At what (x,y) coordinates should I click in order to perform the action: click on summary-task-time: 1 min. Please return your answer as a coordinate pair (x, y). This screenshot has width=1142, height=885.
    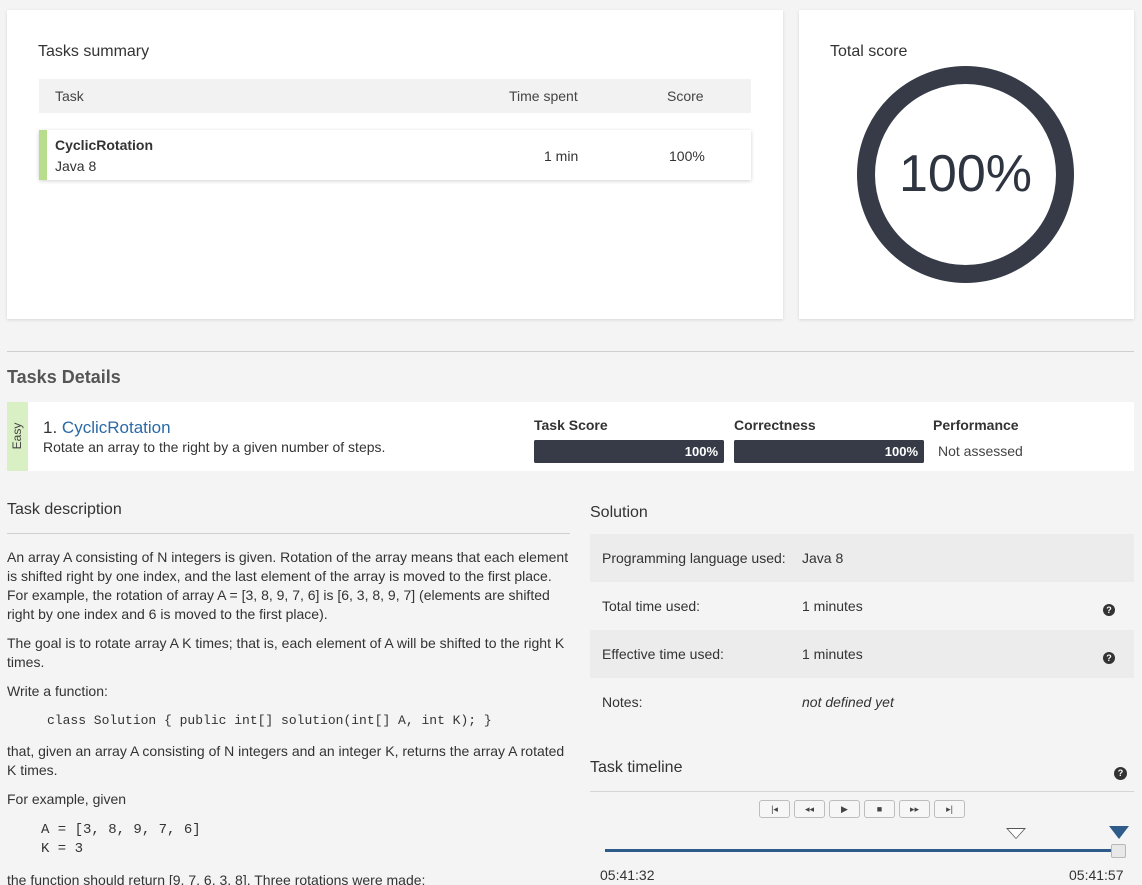
    Looking at the image, I should click on (561, 156).